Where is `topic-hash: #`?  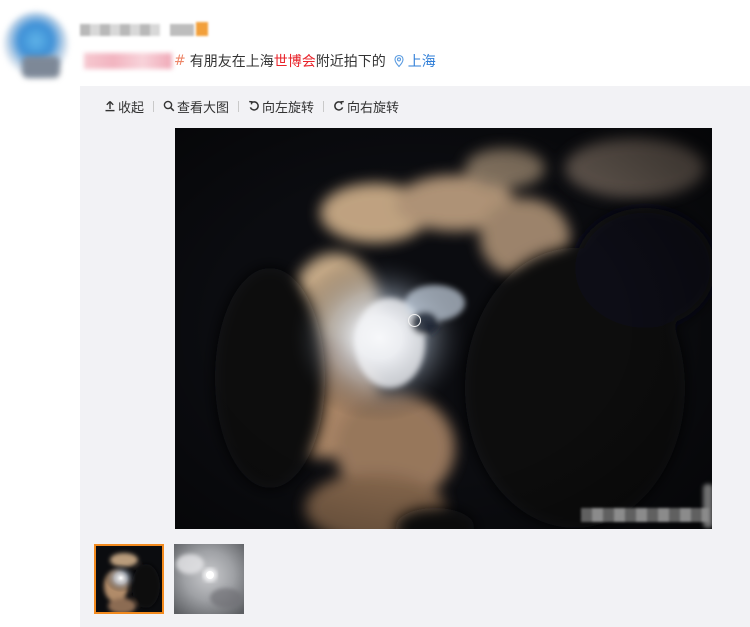 topic-hash: # is located at coordinates (180, 61).